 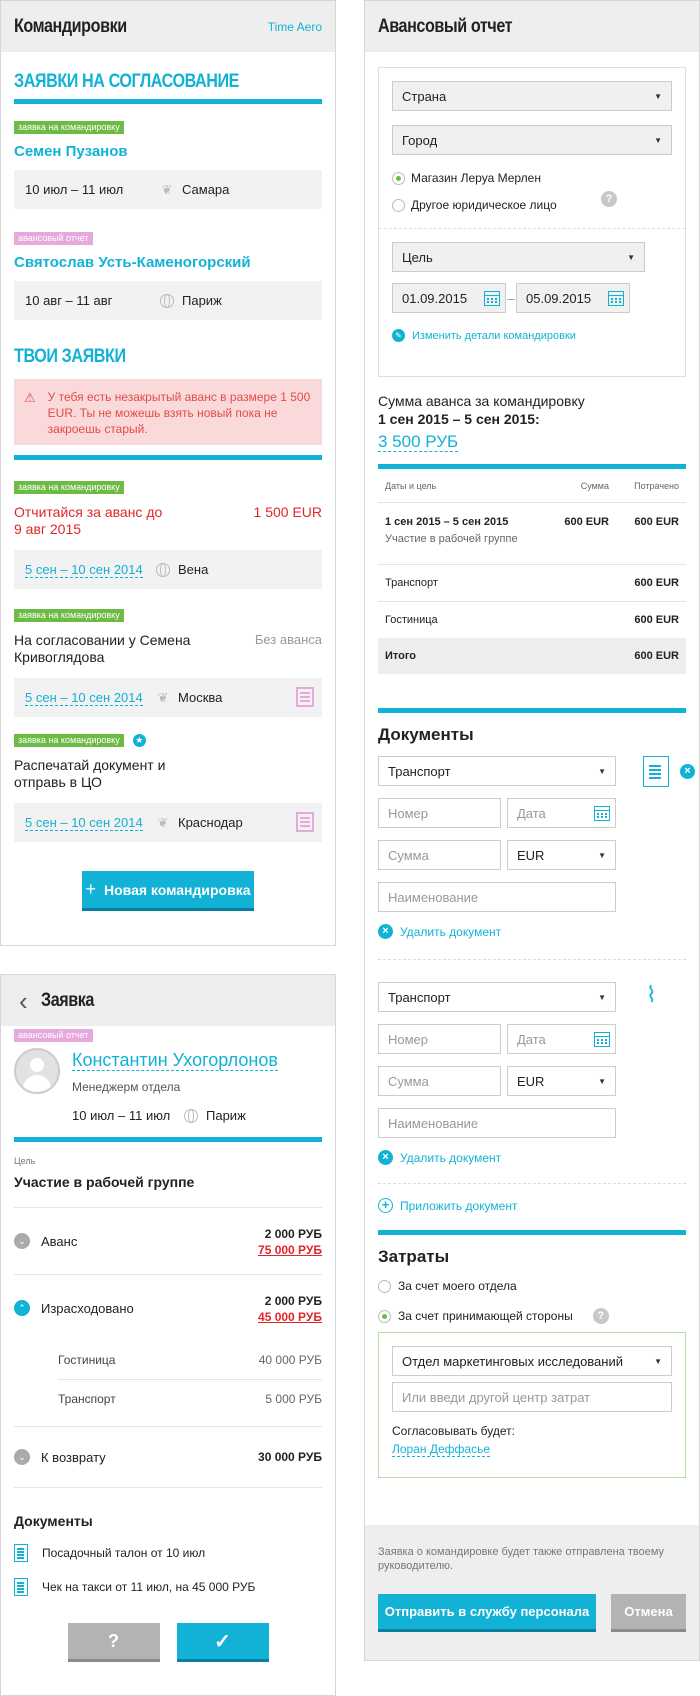 I want to click on city-select: Город ▼, so click(x=532, y=140).